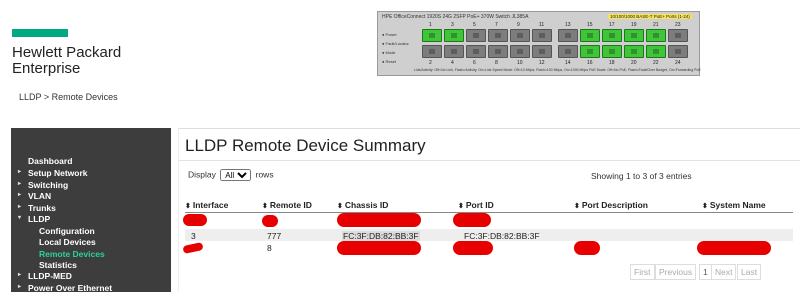 This screenshot has height=292, width=800. I want to click on column-header-chassis-id: ⬍ Chassis ID, so click(362, 205).